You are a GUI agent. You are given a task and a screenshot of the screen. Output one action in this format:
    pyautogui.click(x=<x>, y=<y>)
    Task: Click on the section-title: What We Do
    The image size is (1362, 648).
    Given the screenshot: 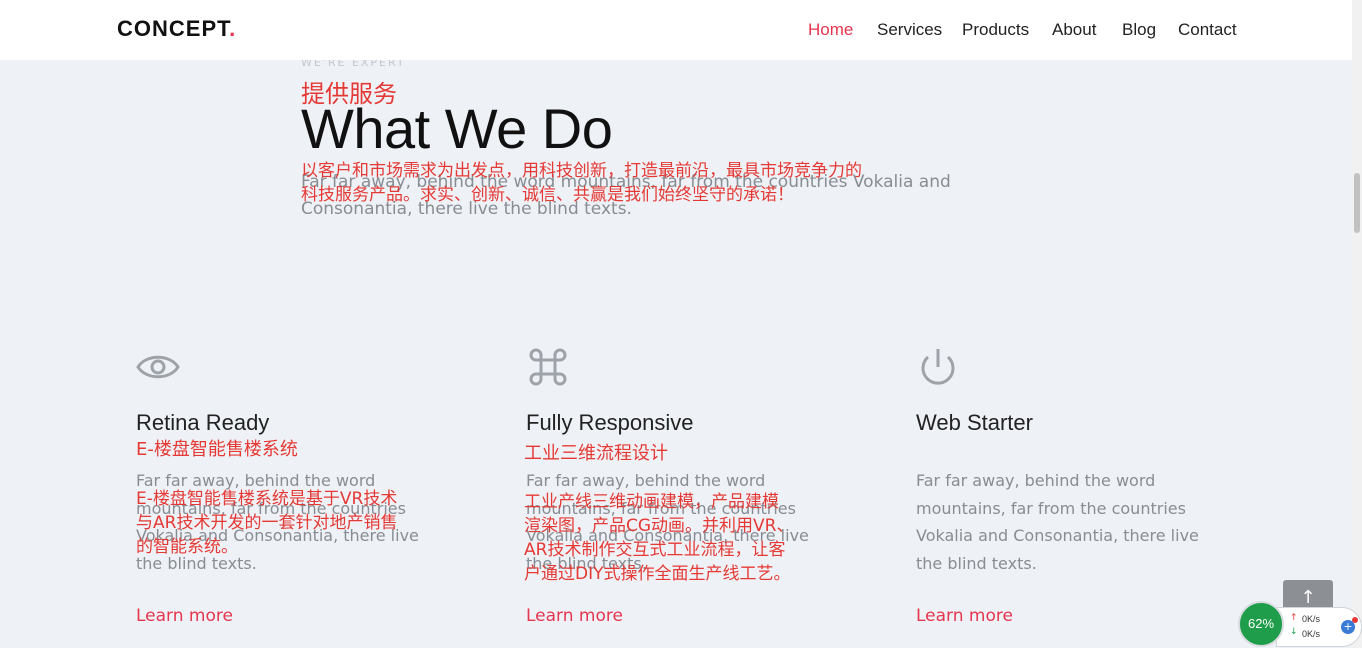 What is the action you would take?
    pyautogui.click(x=457, y=128)
    